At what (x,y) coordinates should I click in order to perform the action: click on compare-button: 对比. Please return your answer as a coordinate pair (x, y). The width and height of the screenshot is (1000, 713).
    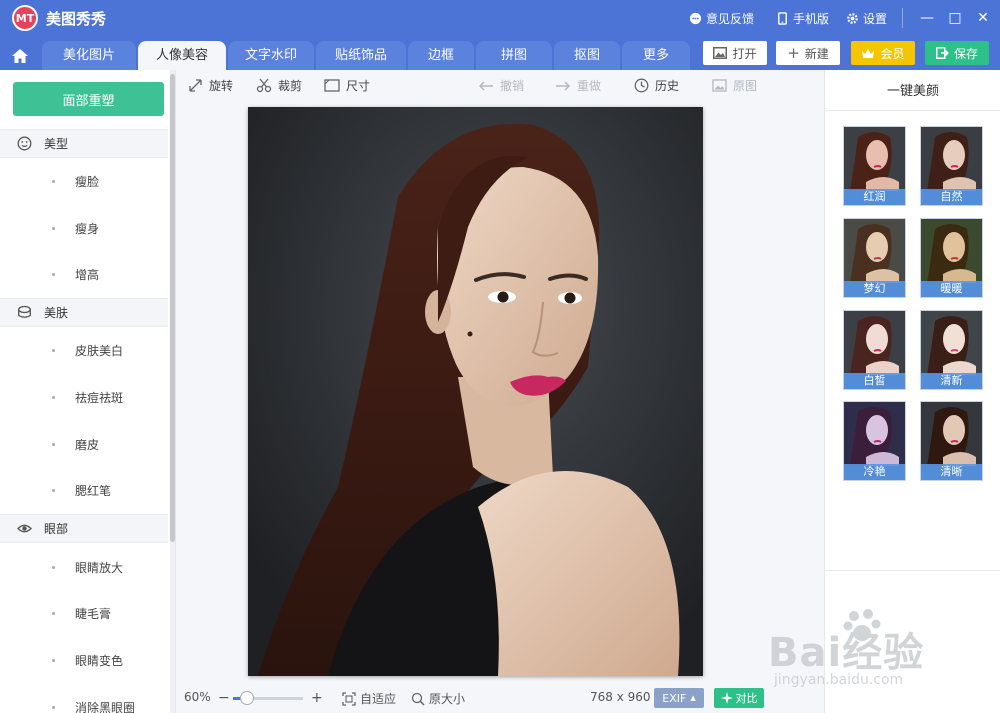
    Looking at the image, I should click on (739, 698).